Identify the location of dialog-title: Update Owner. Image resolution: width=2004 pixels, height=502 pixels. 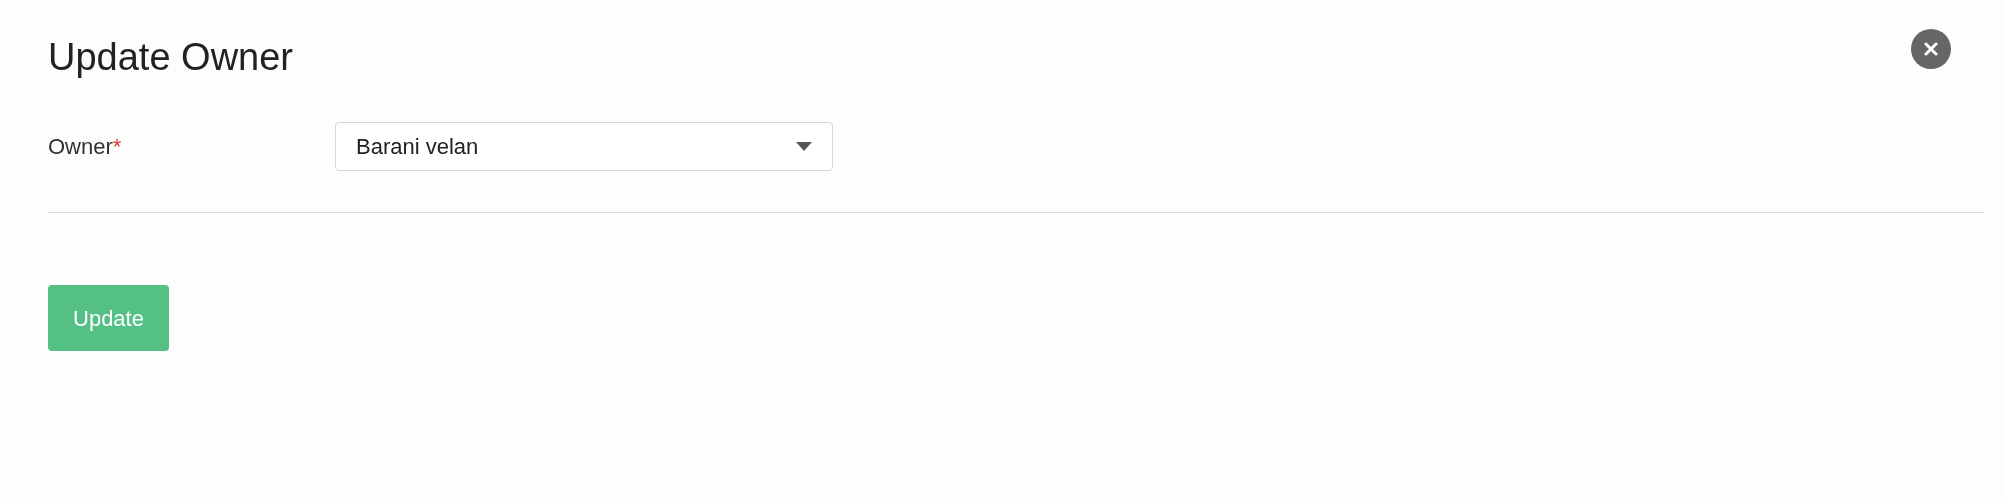
(170, 57).